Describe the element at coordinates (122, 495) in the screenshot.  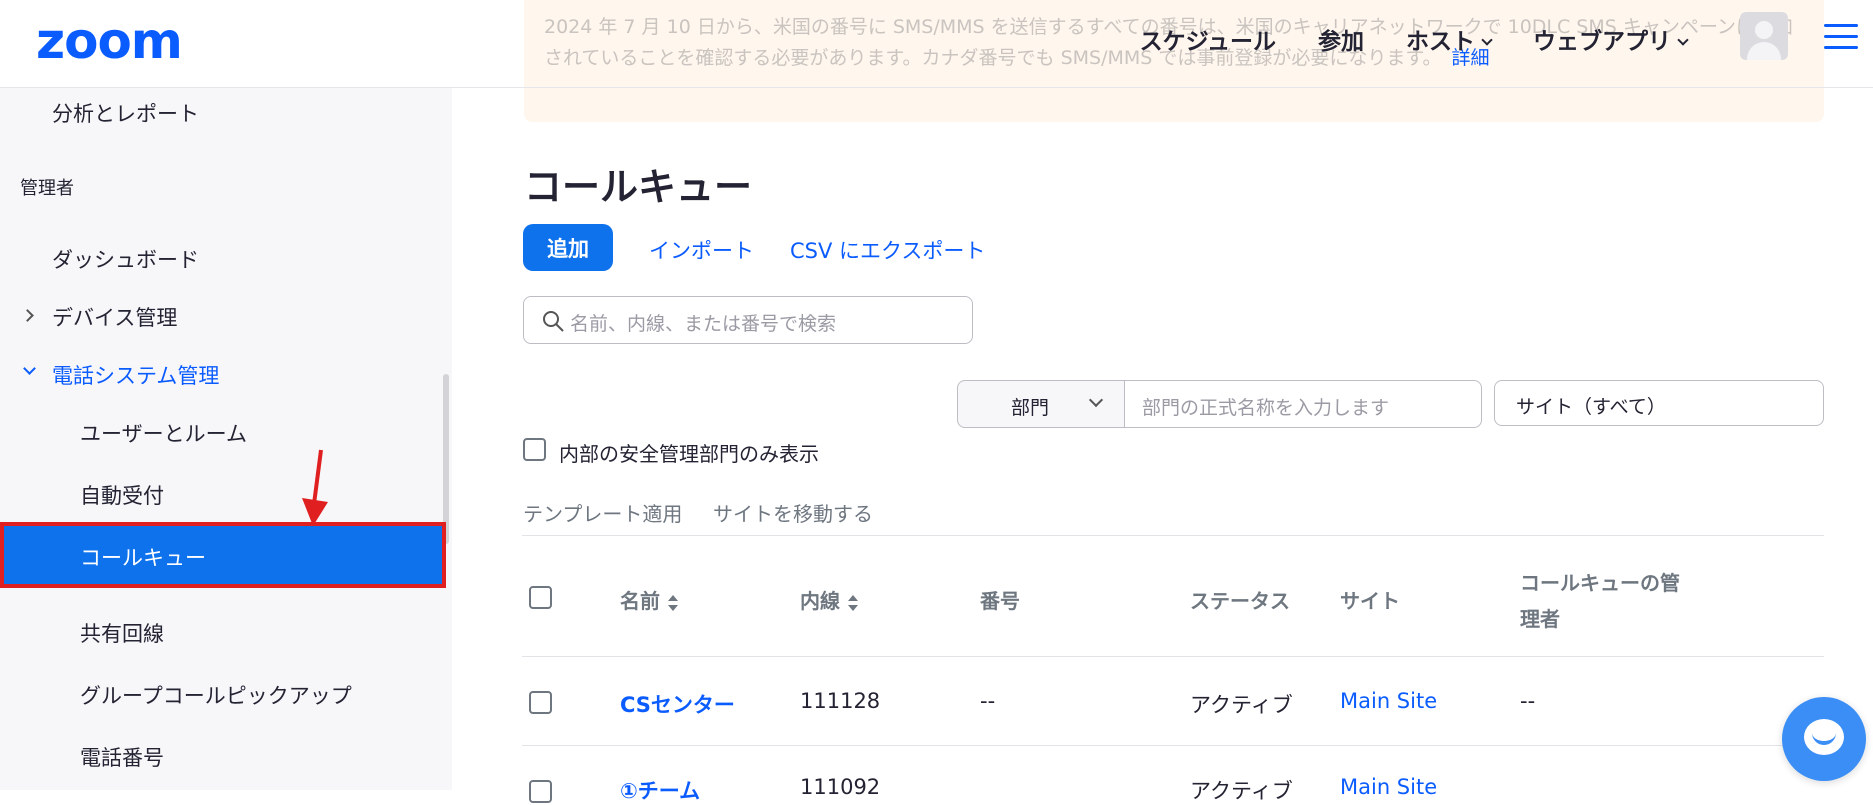
I see `sidebar-item-auto-receptionist: 自動受付` at that location.